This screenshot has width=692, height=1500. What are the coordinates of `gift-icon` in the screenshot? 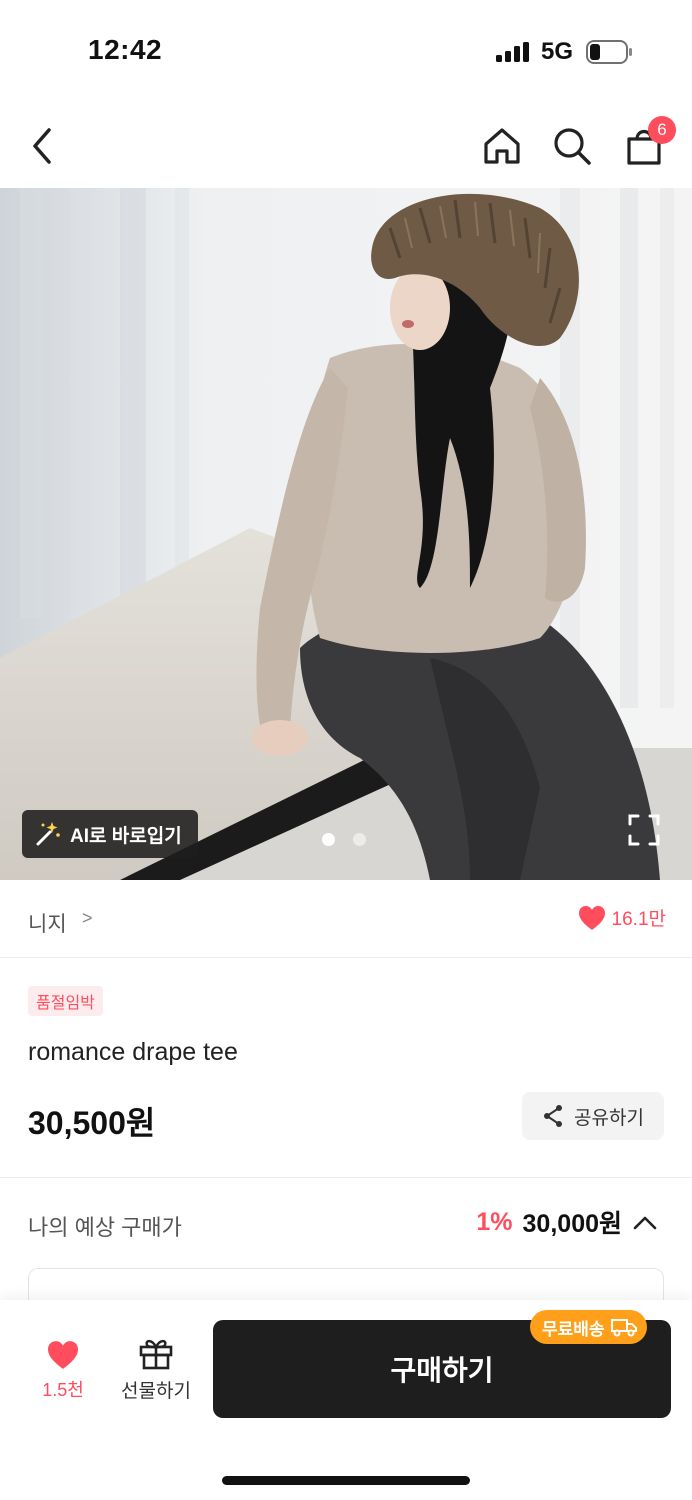 It's located at (156, 1354).